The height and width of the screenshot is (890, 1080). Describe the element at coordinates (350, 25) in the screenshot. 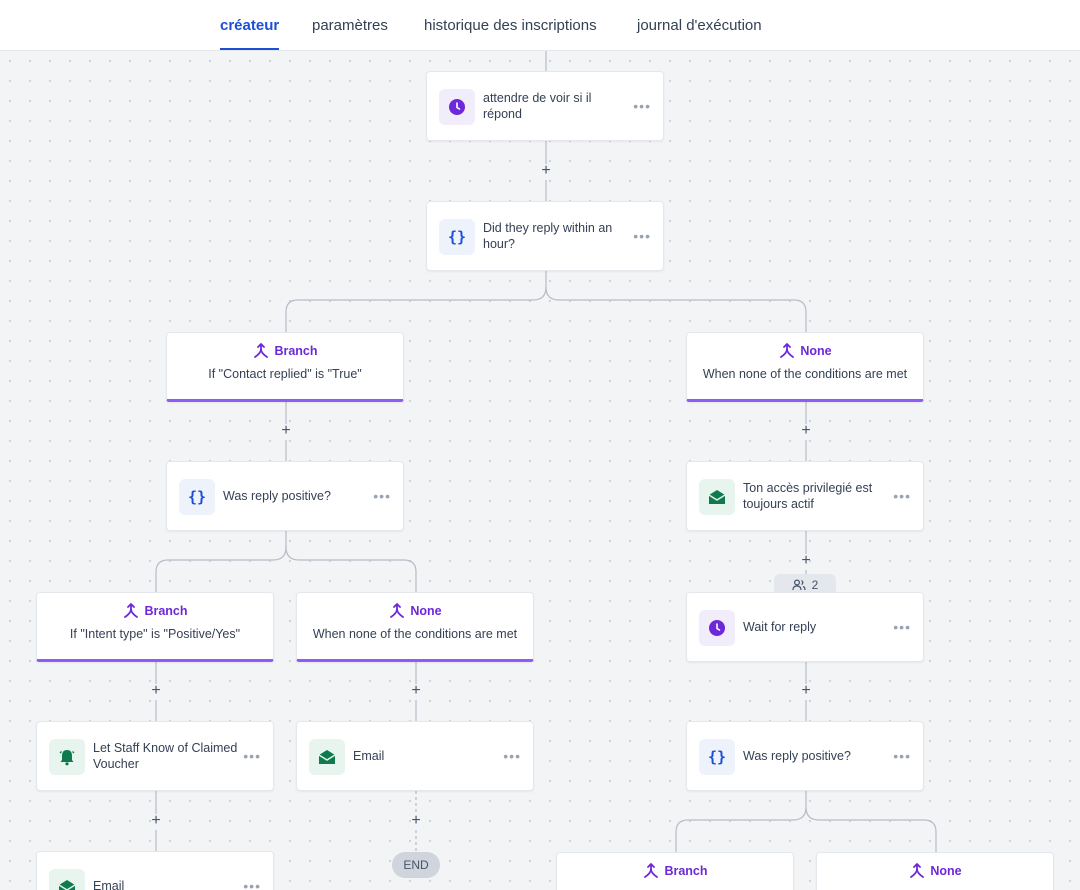

I see `tab-parametres: paramètres` at that location.